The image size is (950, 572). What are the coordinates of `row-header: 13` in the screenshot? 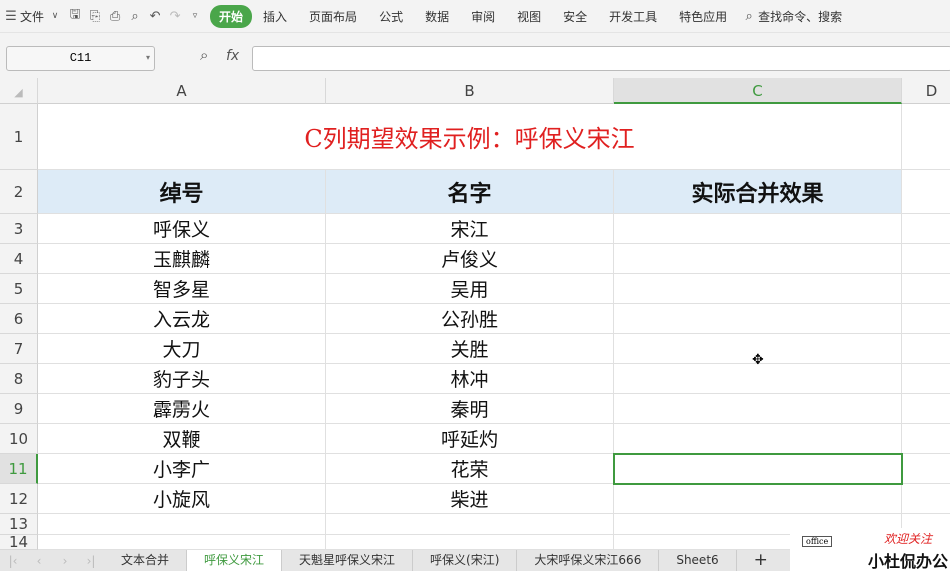 It's located at (19, 524).